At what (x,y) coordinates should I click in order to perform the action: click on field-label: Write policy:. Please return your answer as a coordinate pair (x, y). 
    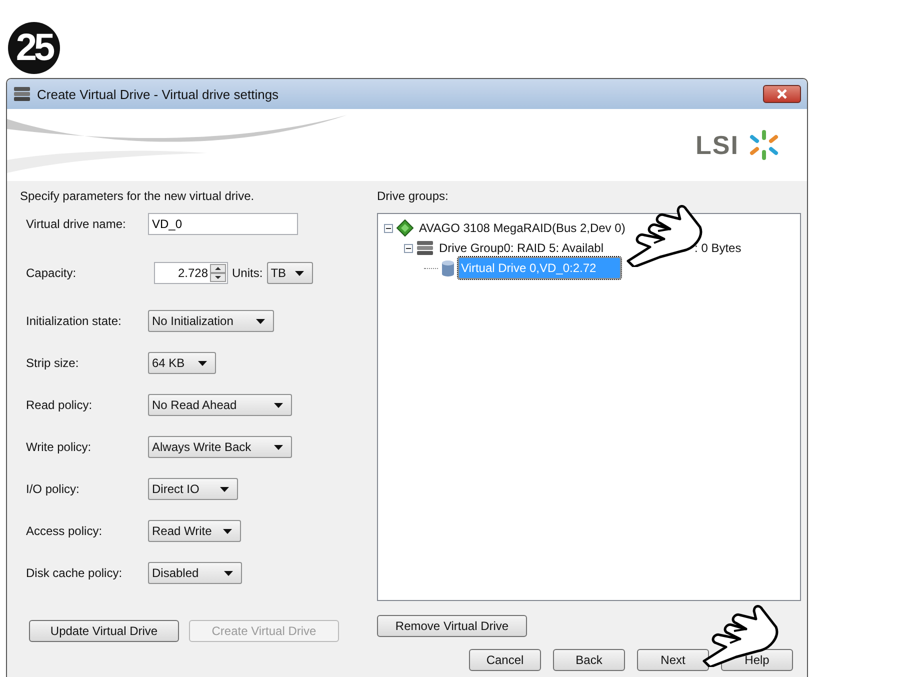
    Looking at the image, I should click on (59, 446).